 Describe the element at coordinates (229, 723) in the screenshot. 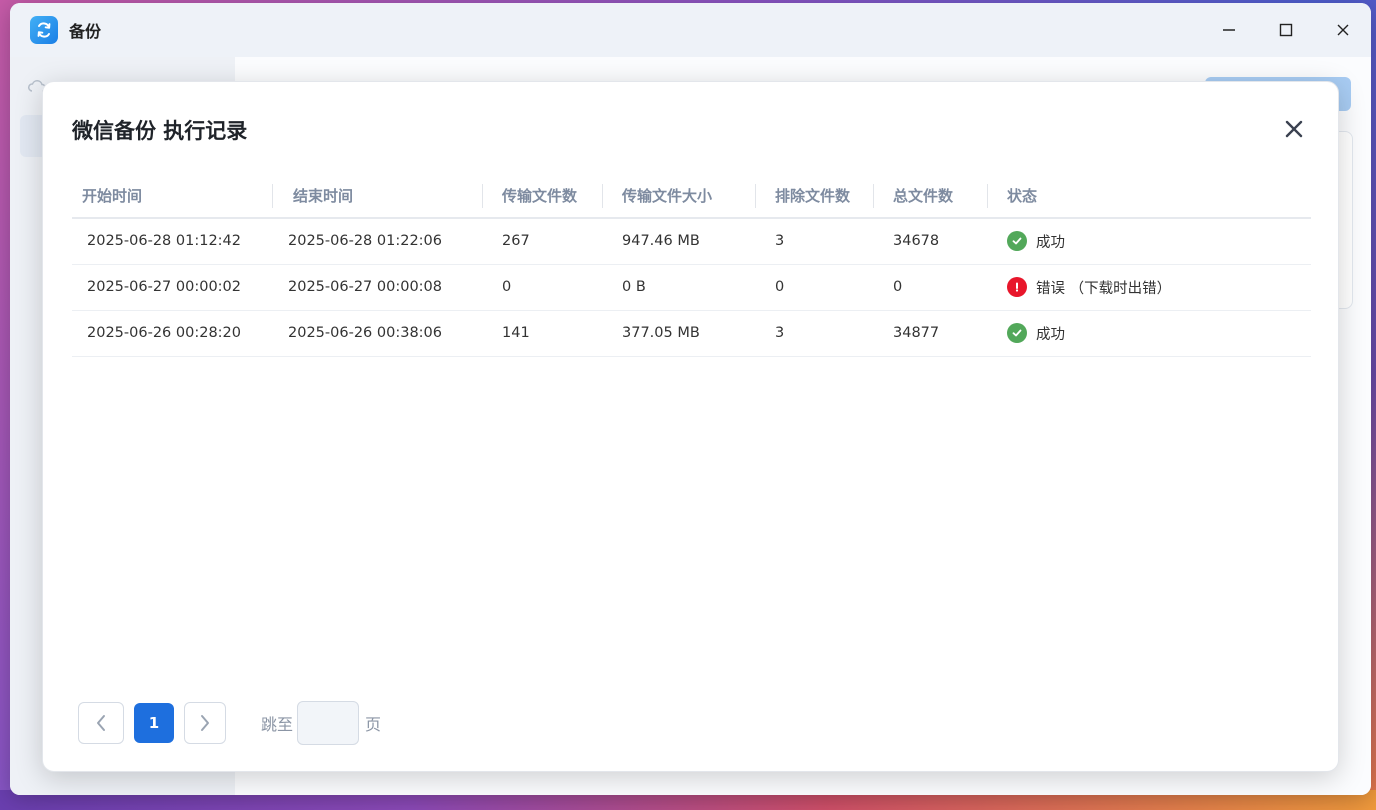

I see `pagination: 1 跳至 页` at that location.